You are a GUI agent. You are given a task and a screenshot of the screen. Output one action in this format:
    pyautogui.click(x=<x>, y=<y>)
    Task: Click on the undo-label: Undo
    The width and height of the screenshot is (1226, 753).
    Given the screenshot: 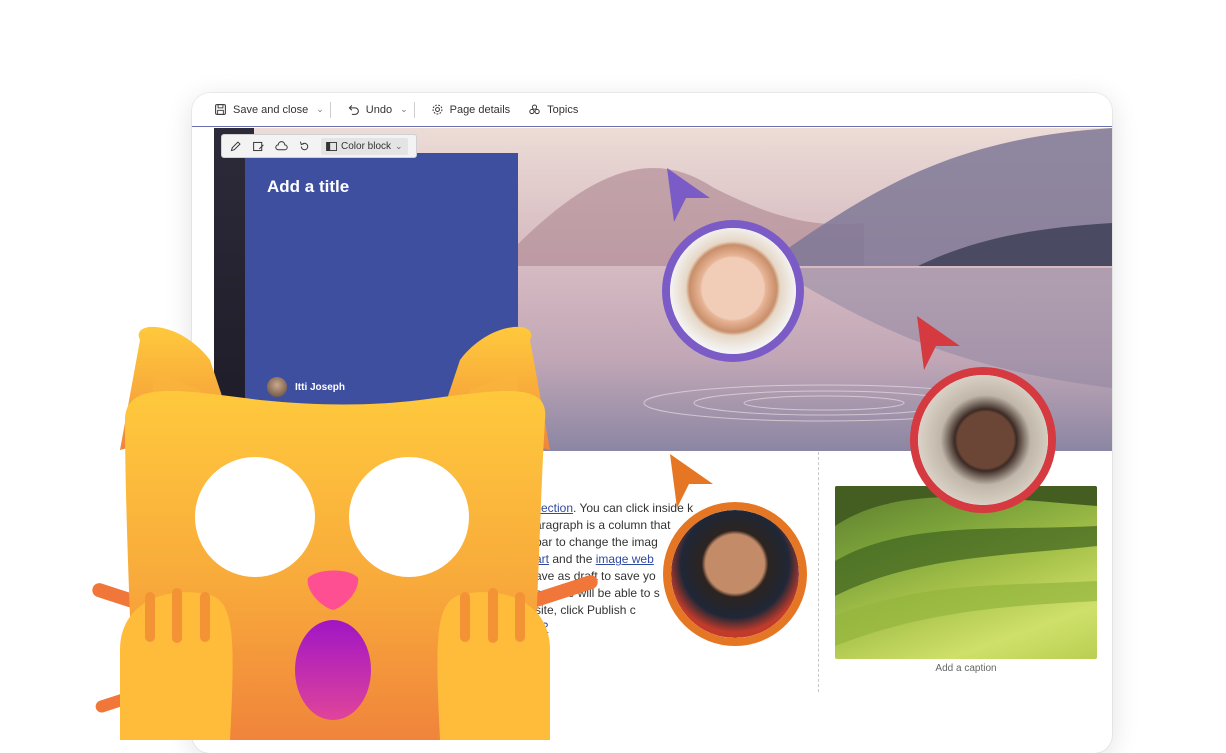 What is the action you would take?
    pyautogui.click(x=379, y=109)
    